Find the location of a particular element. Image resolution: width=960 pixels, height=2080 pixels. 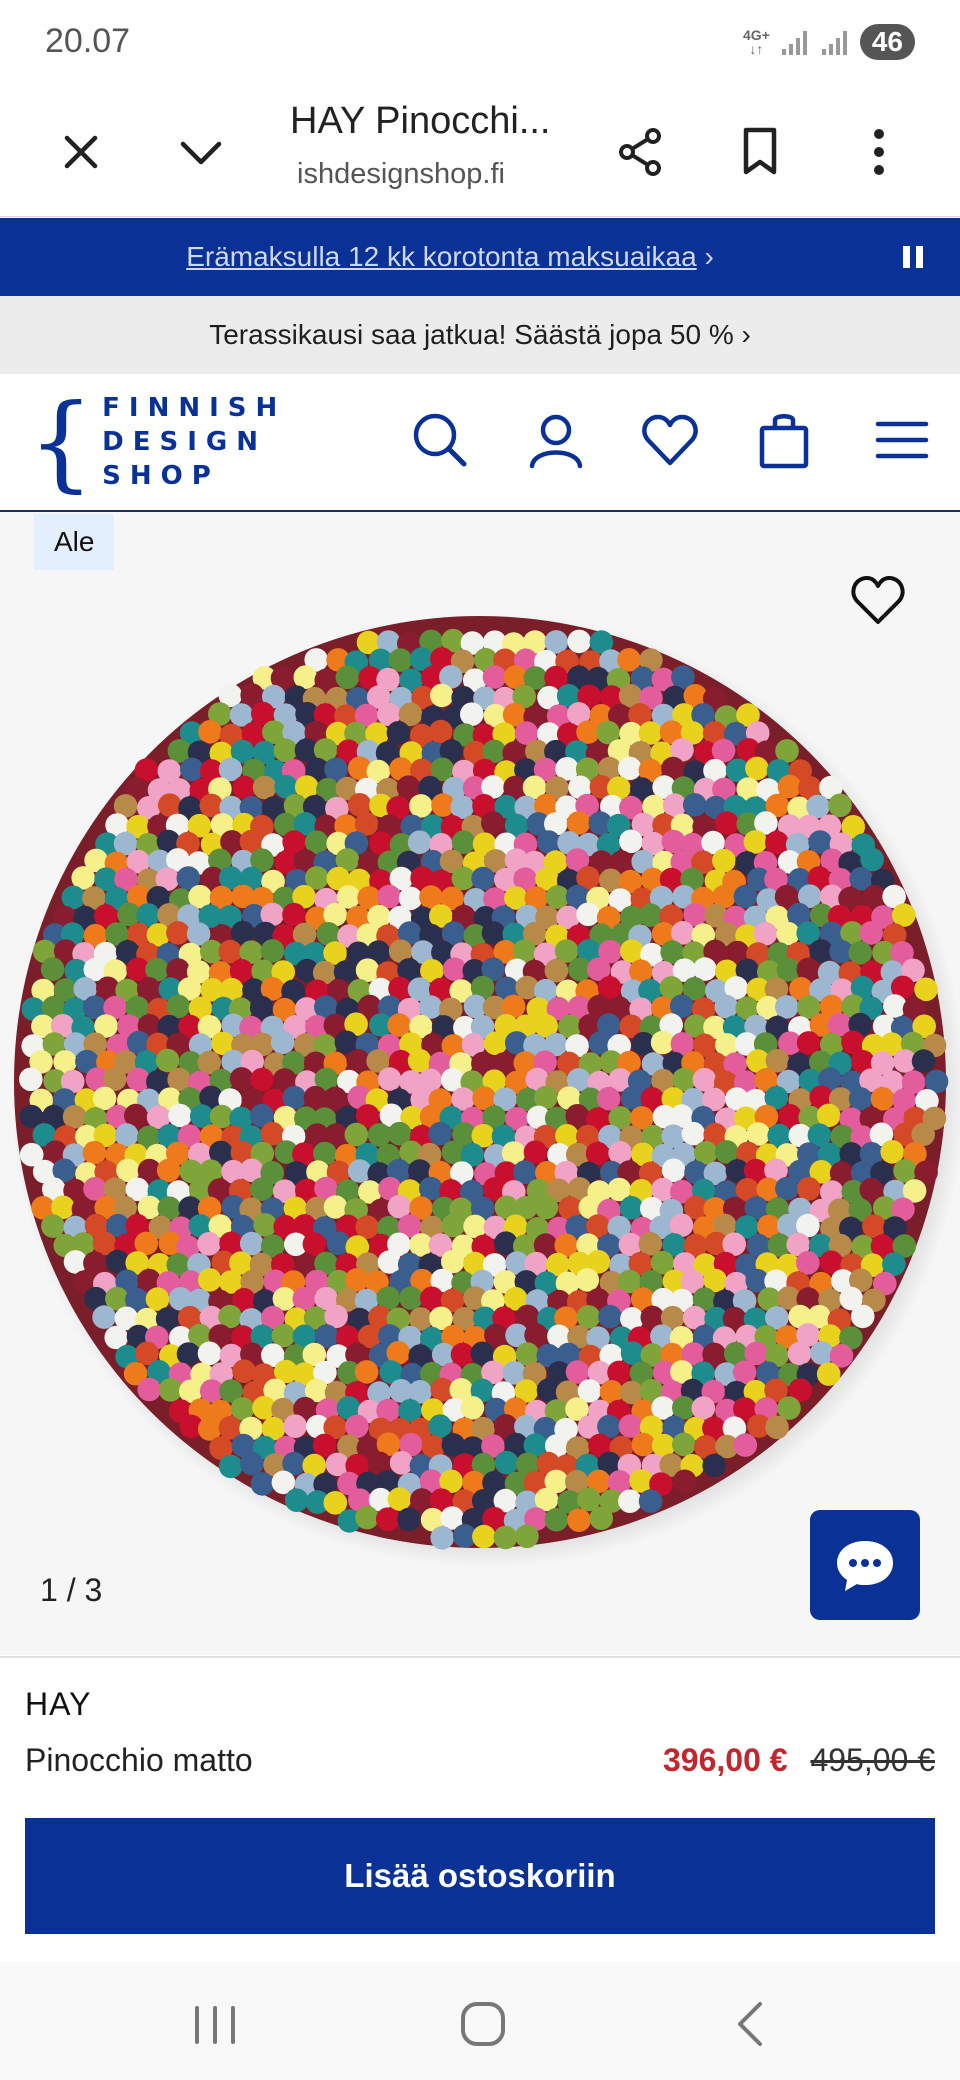

system-nav-bar is located at coordinates (480, 2021).